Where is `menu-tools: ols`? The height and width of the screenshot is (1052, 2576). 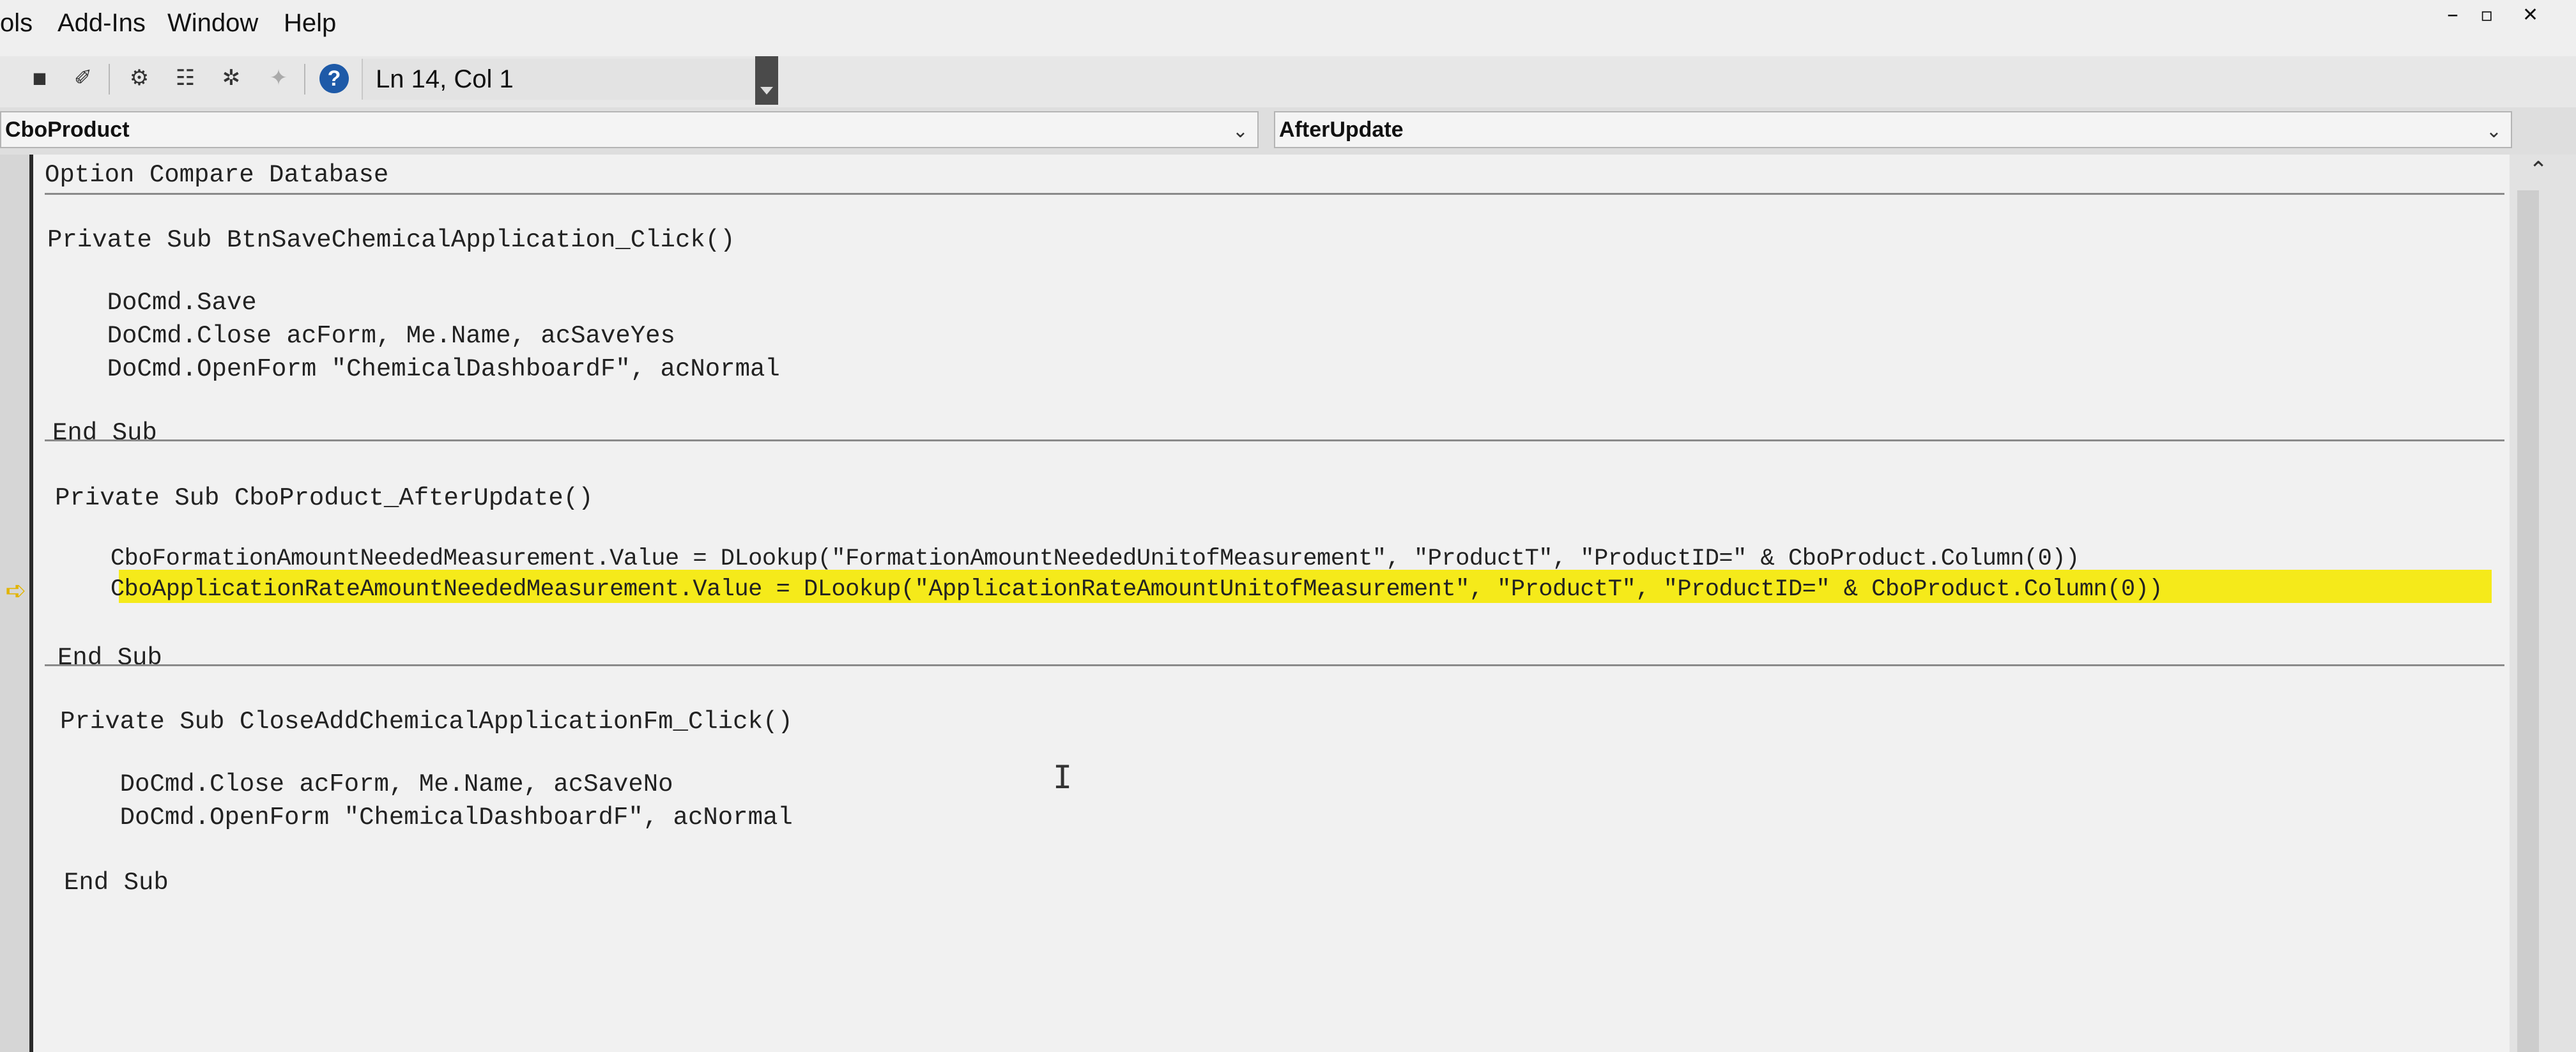 menu-tools: ols is located at coordinates (16, 23).